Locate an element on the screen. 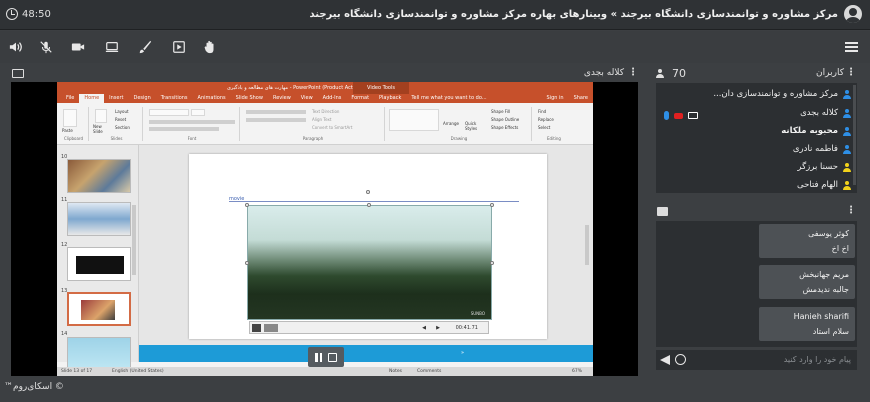 This screenshot has width=870, height=402. ppt-tab: Add-Ins is located at coordinates (332, 98).